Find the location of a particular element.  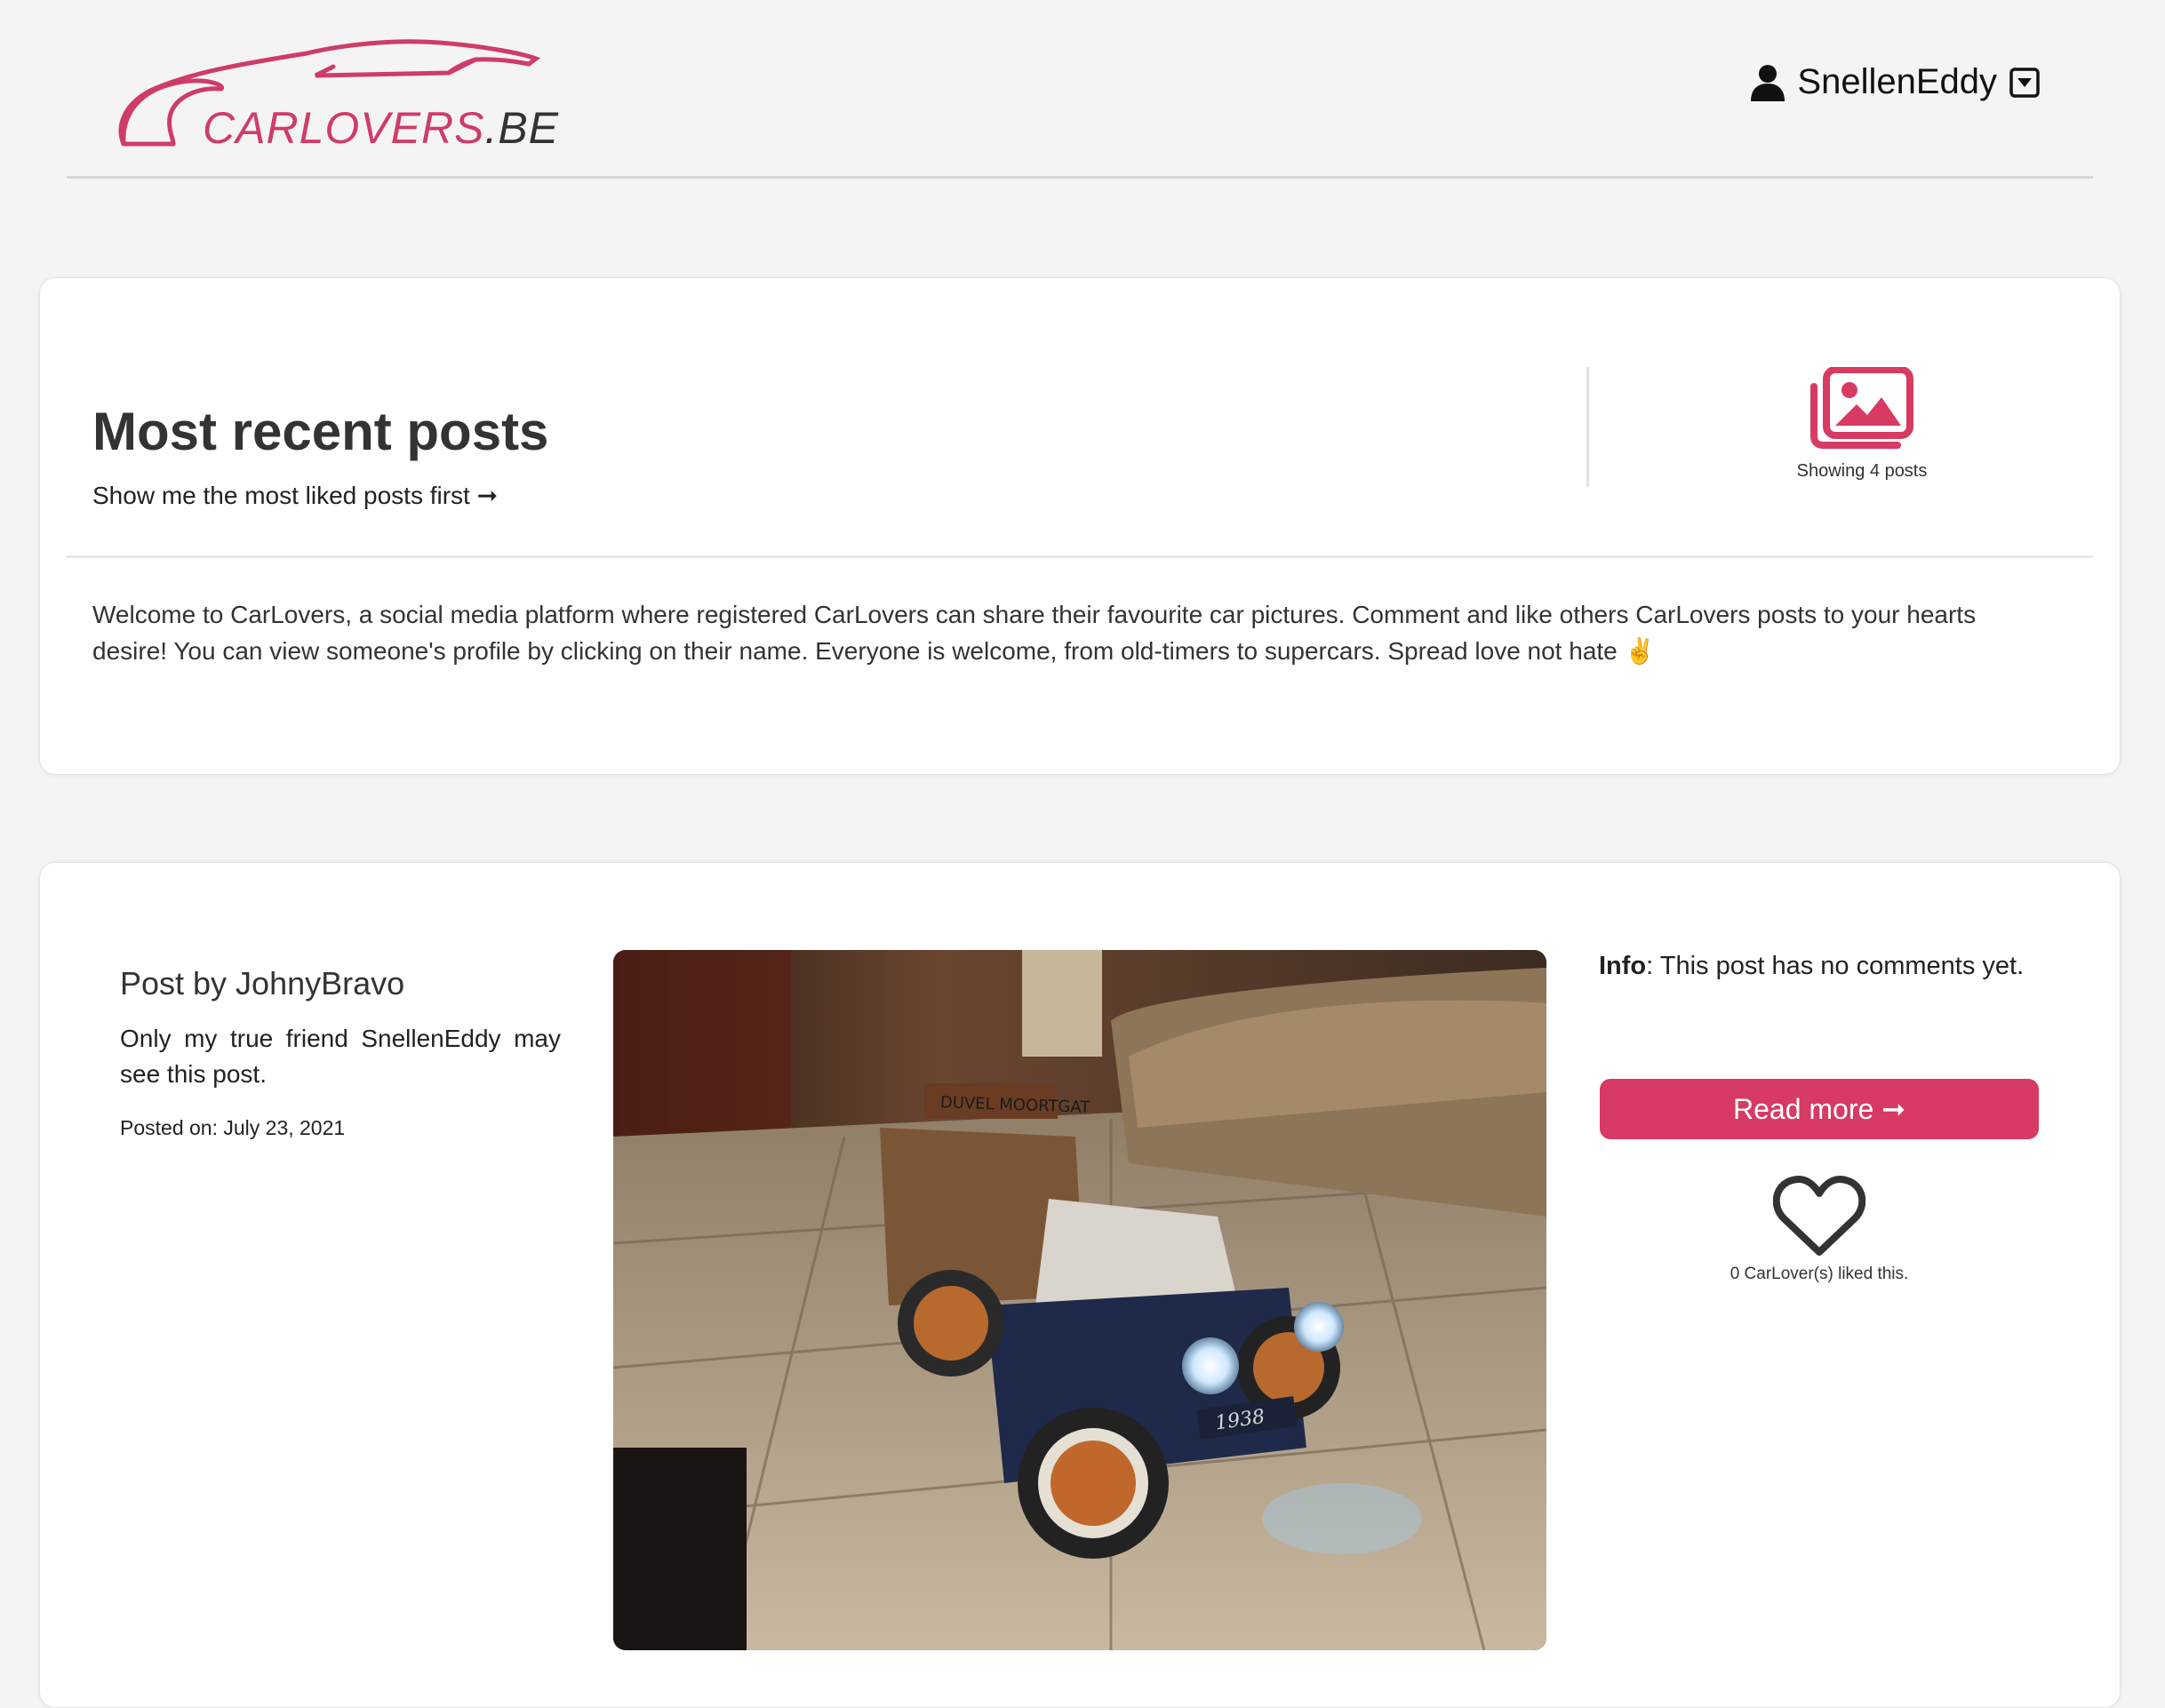

vertical-divider is located at coordinates (1587, 427).